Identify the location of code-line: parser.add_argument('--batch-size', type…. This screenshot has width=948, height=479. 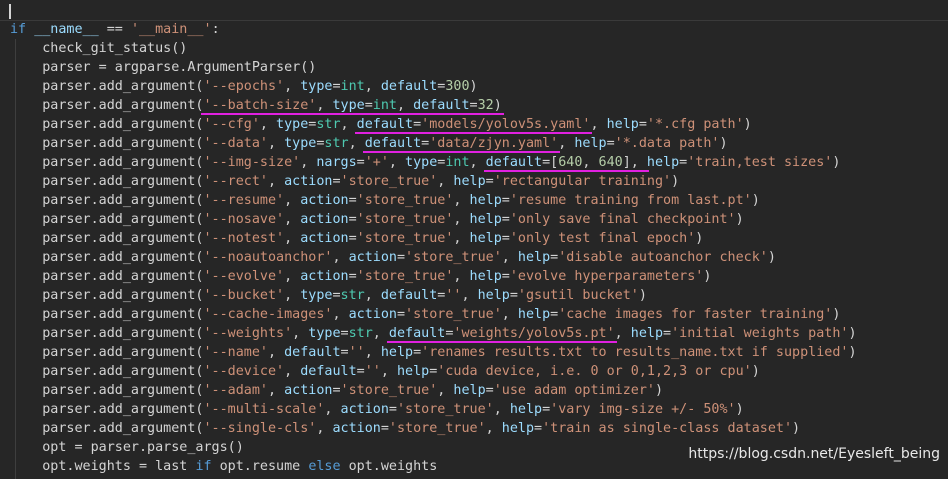
(433, 105).